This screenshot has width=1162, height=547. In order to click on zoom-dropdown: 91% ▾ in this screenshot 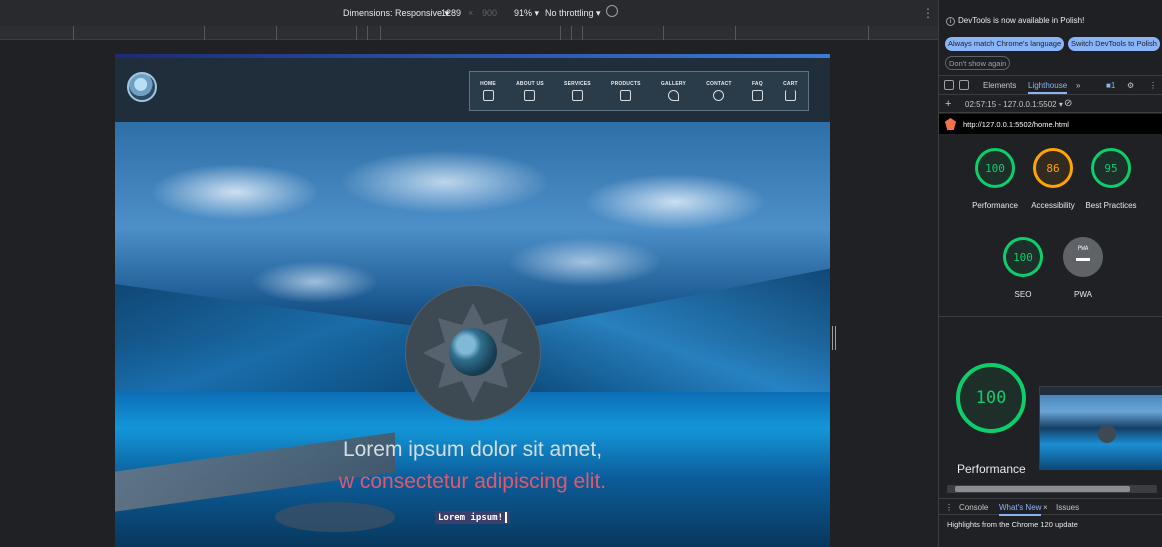, I will do `click(526, 13)`.